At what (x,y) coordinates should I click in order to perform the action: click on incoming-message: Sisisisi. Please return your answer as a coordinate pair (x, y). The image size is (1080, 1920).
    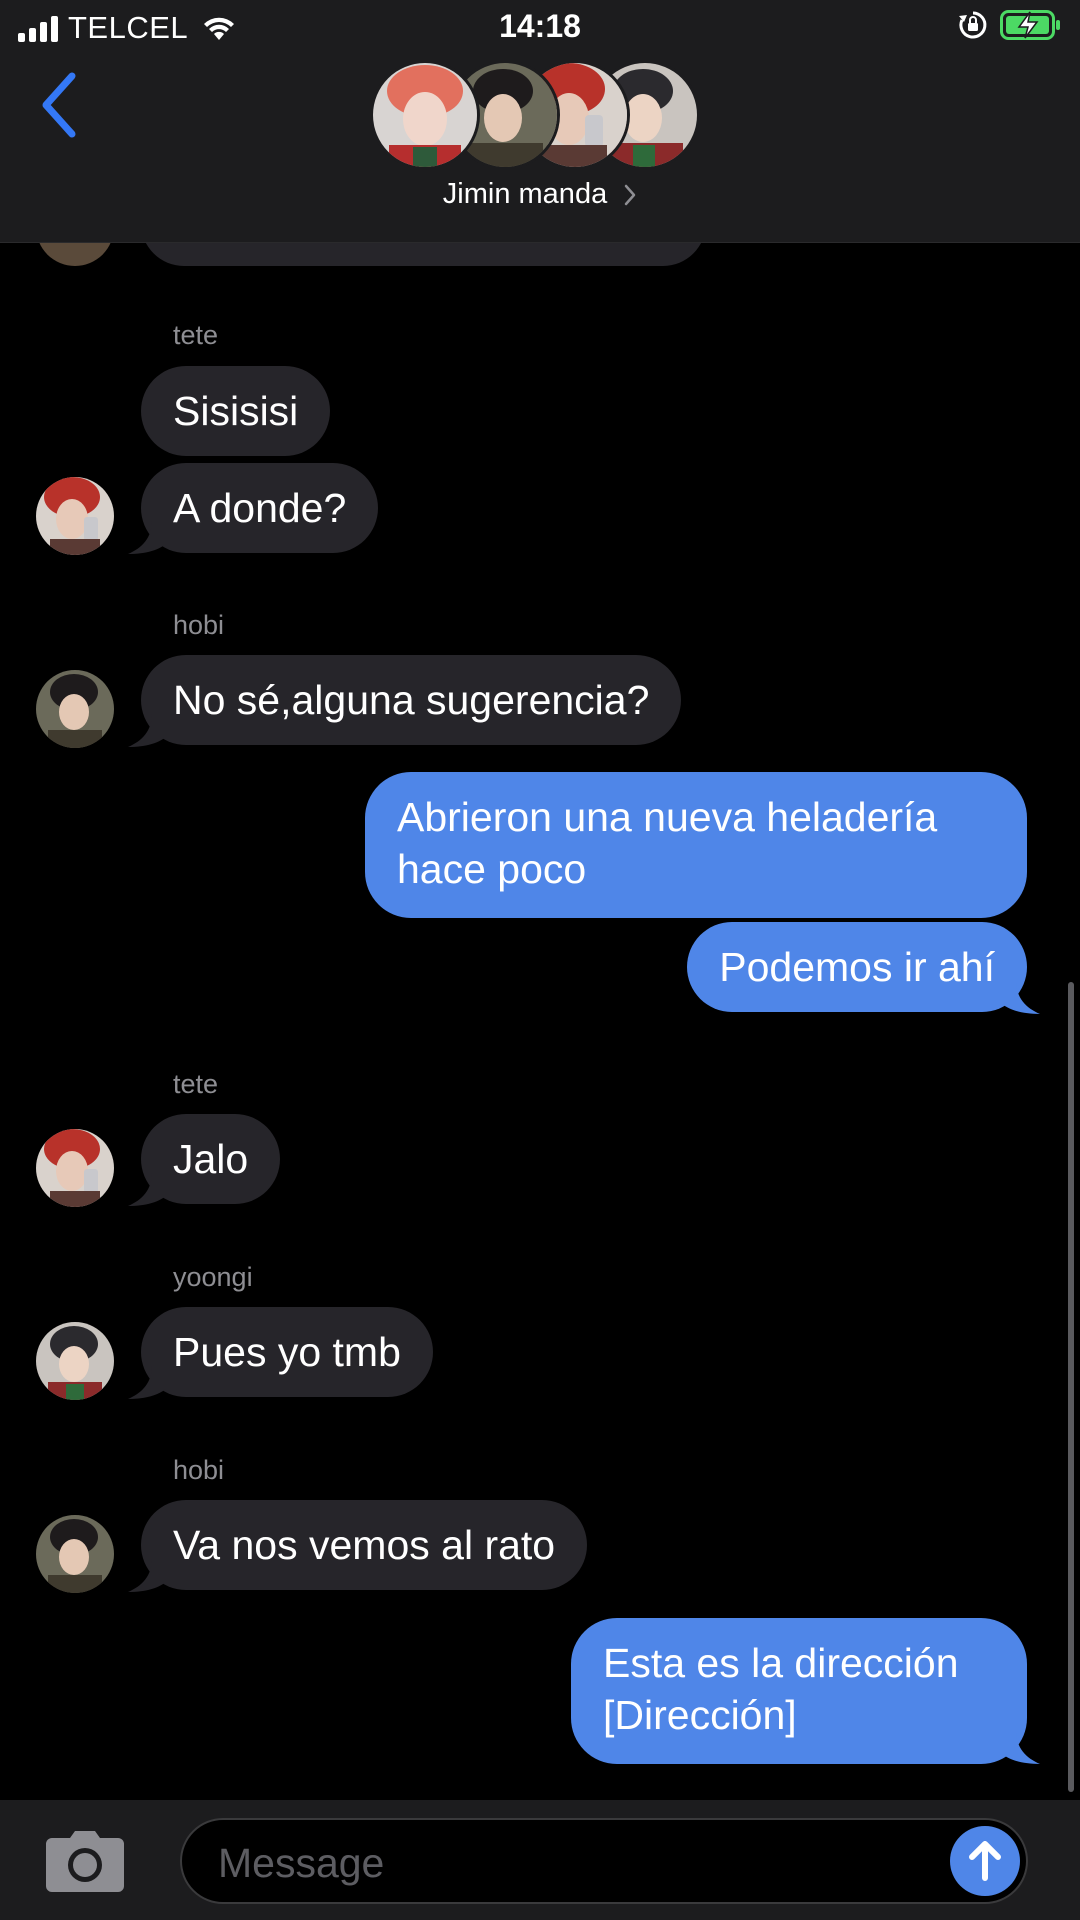
    Looking at the image, I should click on (236, 411).